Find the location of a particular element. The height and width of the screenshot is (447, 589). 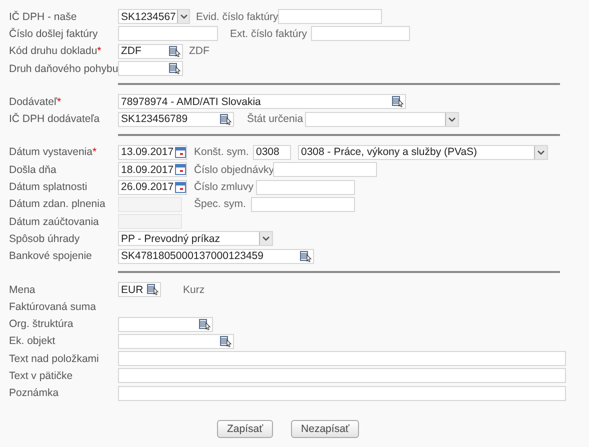

field-label: Dátum vystavenia* is located at coordinates (53, 152).